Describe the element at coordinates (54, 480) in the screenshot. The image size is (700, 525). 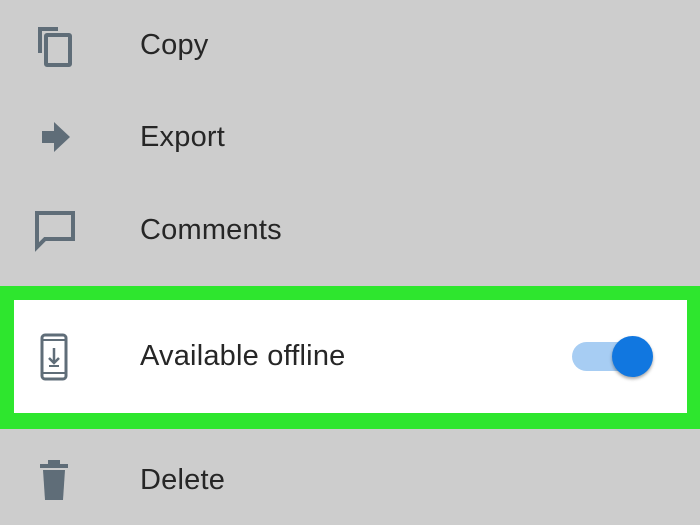
I see `trash-icon` at that location.